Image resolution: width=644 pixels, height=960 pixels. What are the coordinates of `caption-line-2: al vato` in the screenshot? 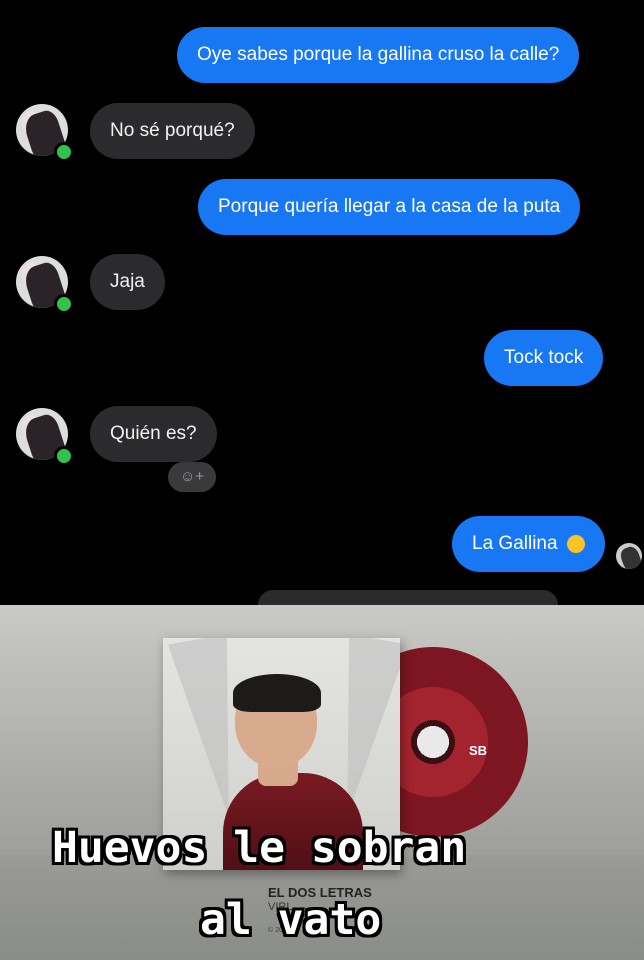 It's located at (291, 920).